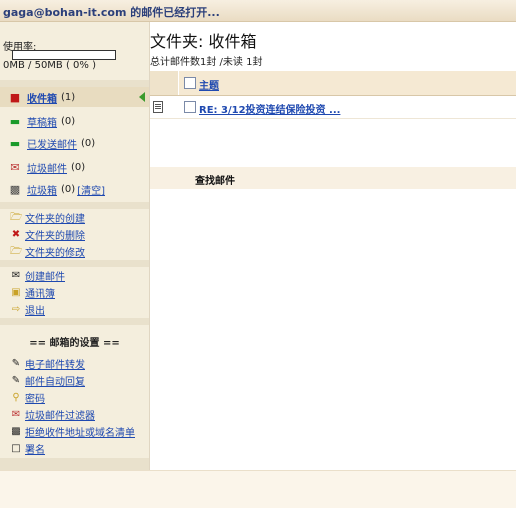  I want to click on blocklist-icon: ▩, so click(16, 431).